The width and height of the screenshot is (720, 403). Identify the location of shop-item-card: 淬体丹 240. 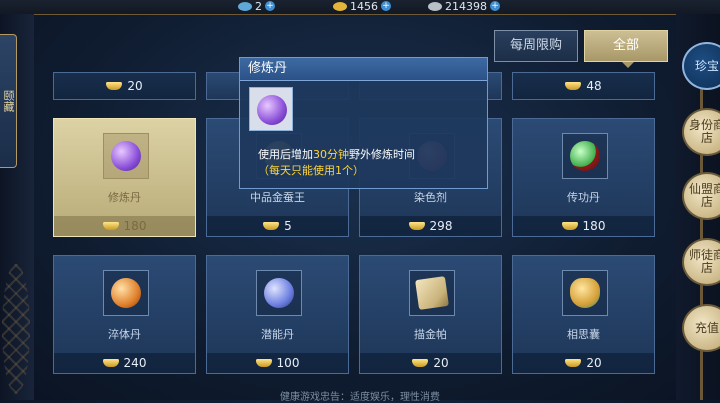
(124, 314).